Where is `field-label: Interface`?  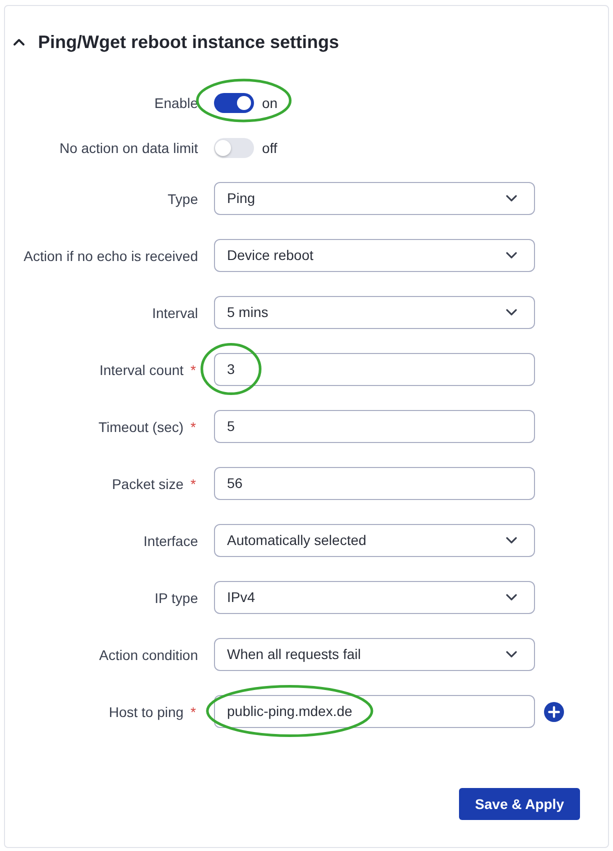
field-label: Interface is located at coordinates (171, 540).